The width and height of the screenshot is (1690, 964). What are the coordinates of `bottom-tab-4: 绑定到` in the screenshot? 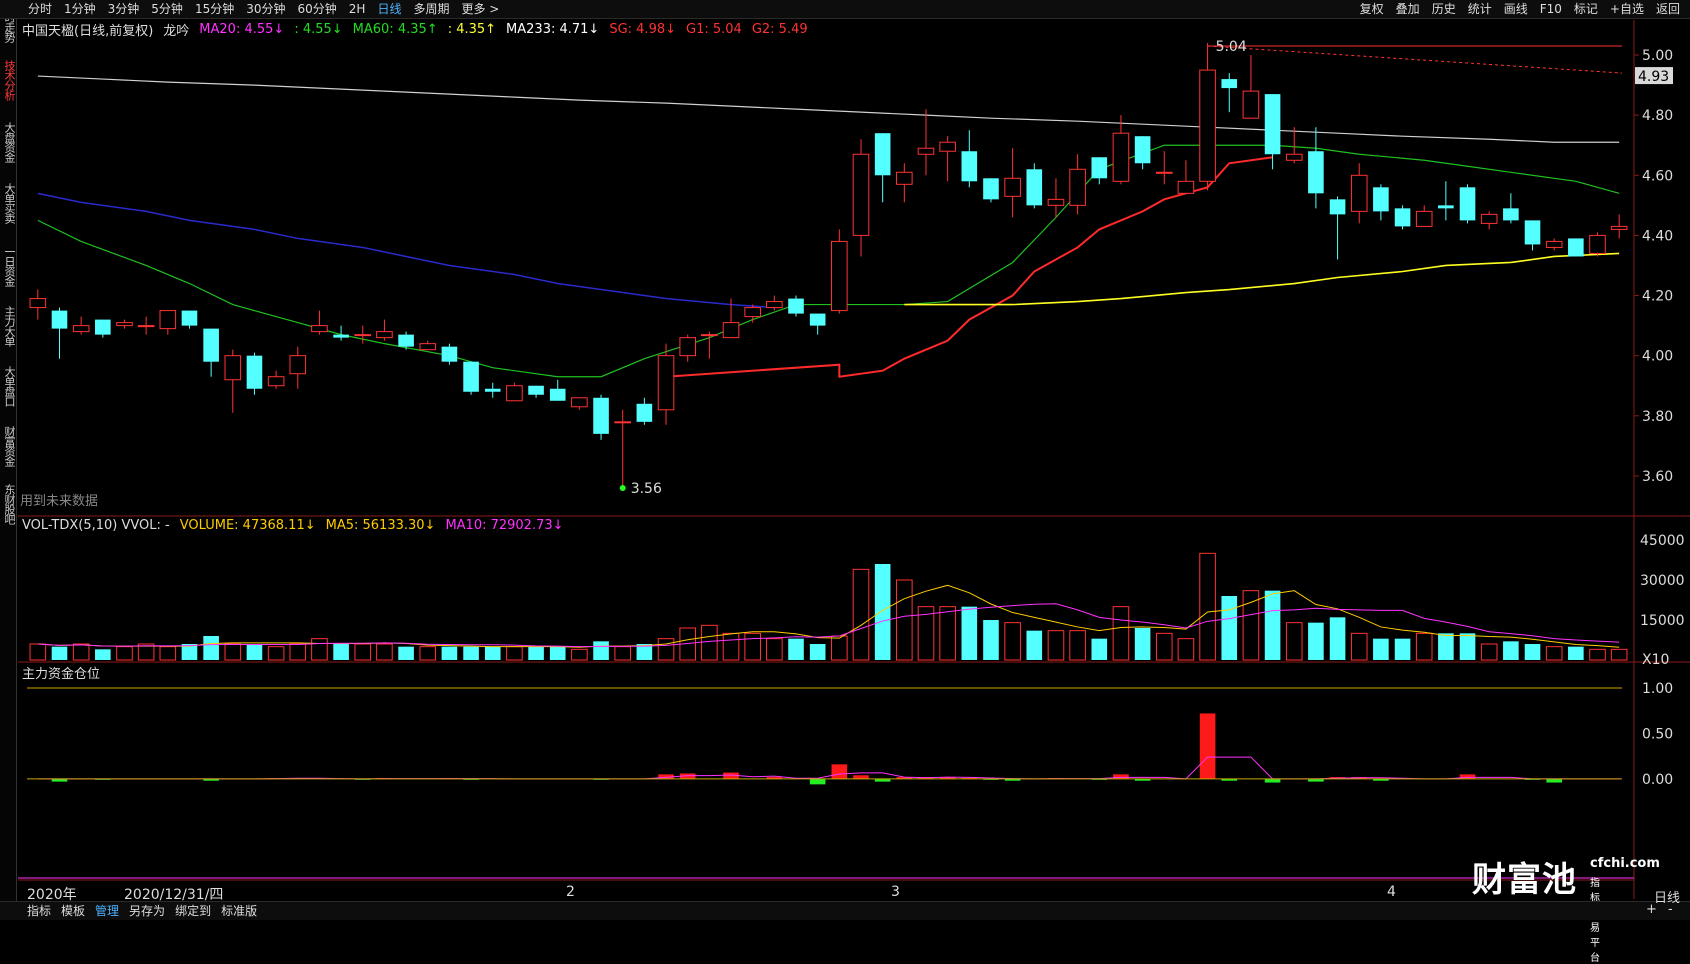 It's located at (193, 911).